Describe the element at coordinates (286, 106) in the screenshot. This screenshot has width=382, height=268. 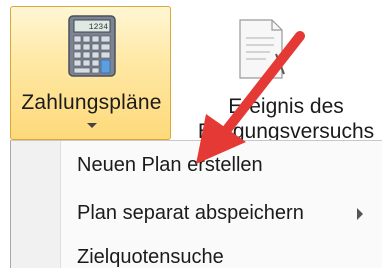
I see `ereignis-label-line1: Ereignis des` at that location.